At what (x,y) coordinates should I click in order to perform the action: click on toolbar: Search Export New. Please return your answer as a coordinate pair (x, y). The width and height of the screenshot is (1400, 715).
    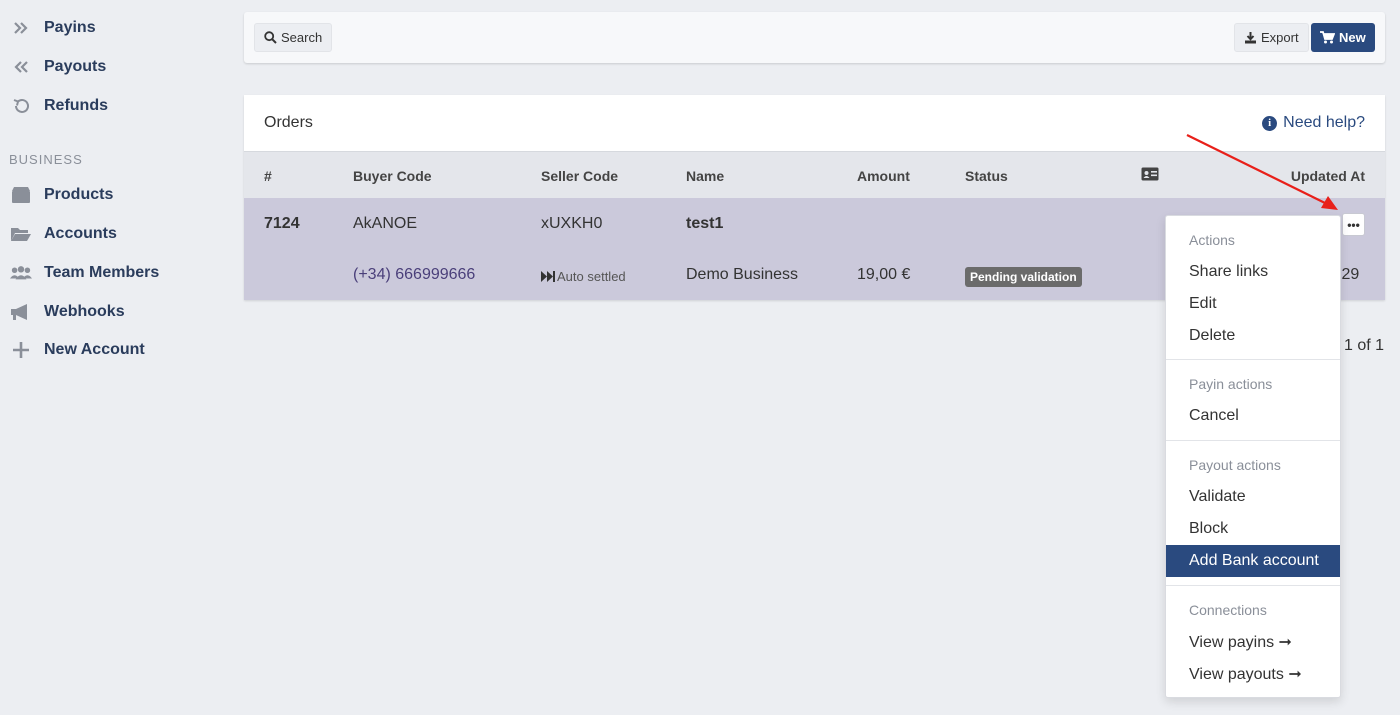
    Looking at the image, I should click on (814, 37).